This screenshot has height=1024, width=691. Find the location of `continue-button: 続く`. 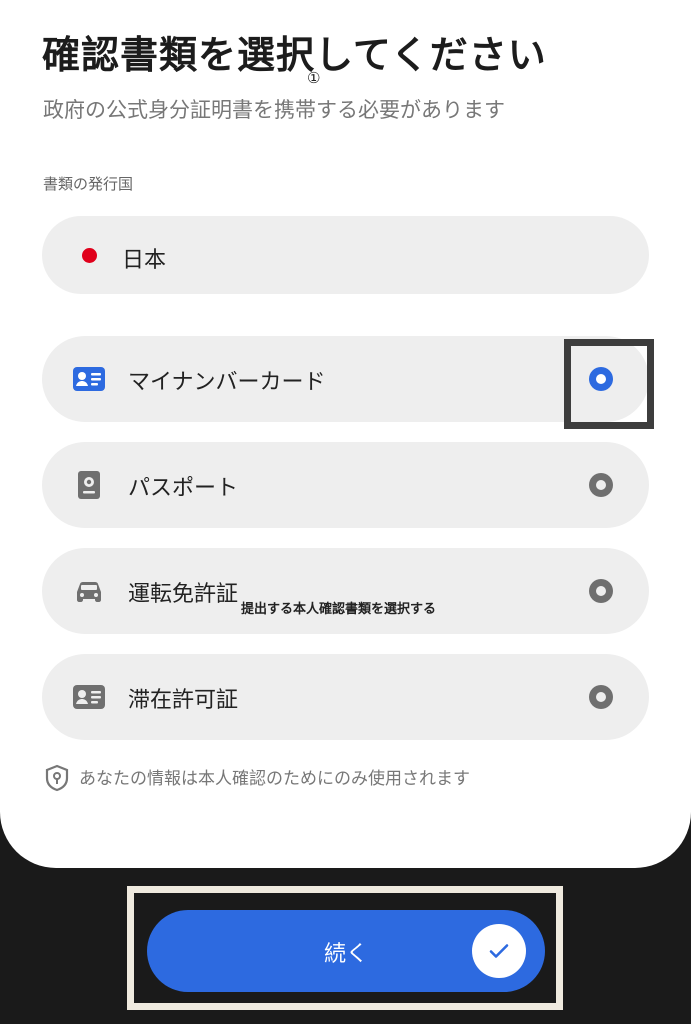

continue-button: 続く is located at coordinates (346, 951).